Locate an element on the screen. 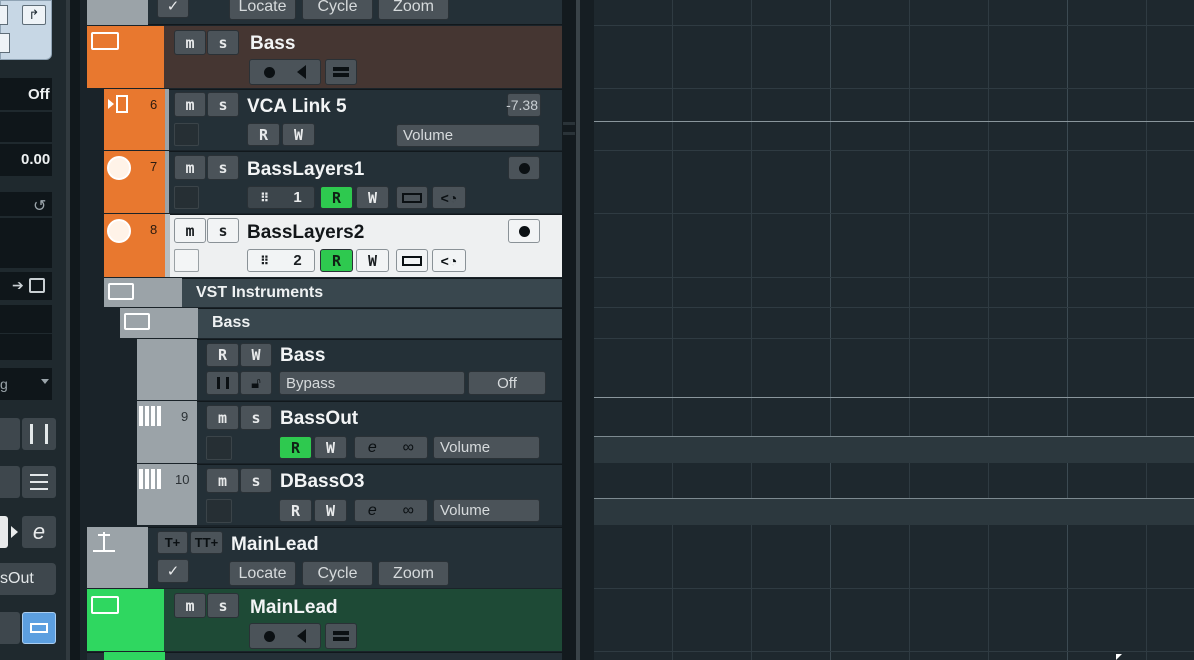  folder-name: VST Instruments is located at coordinates (259, 293).